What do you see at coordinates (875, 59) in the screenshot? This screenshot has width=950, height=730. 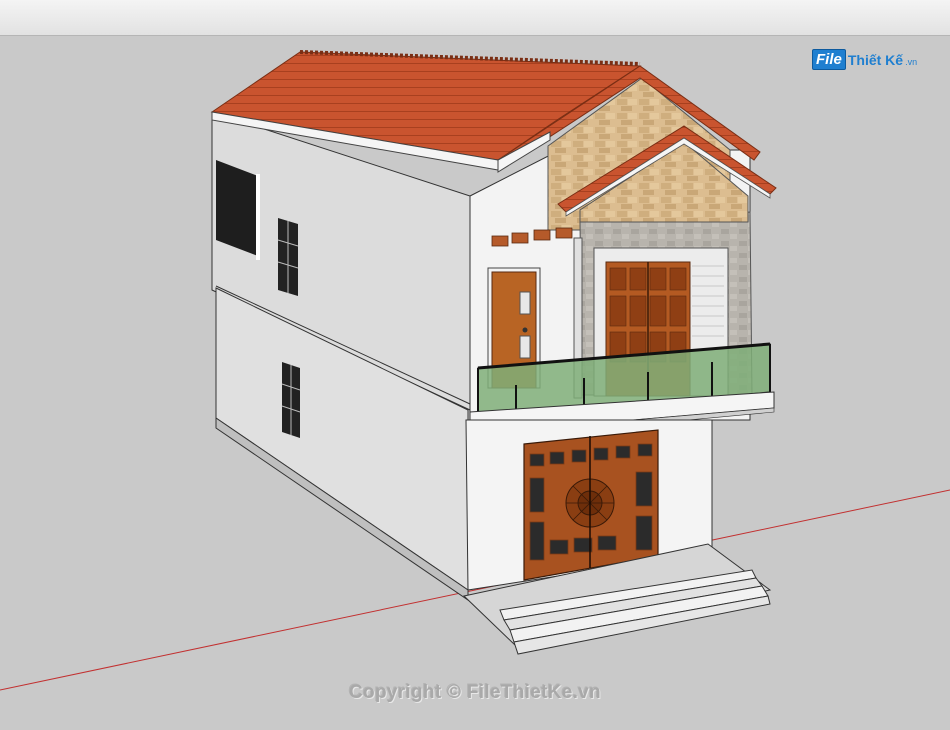 I see `logo-text: Thiết Kế` at bounding box center [875, 59].